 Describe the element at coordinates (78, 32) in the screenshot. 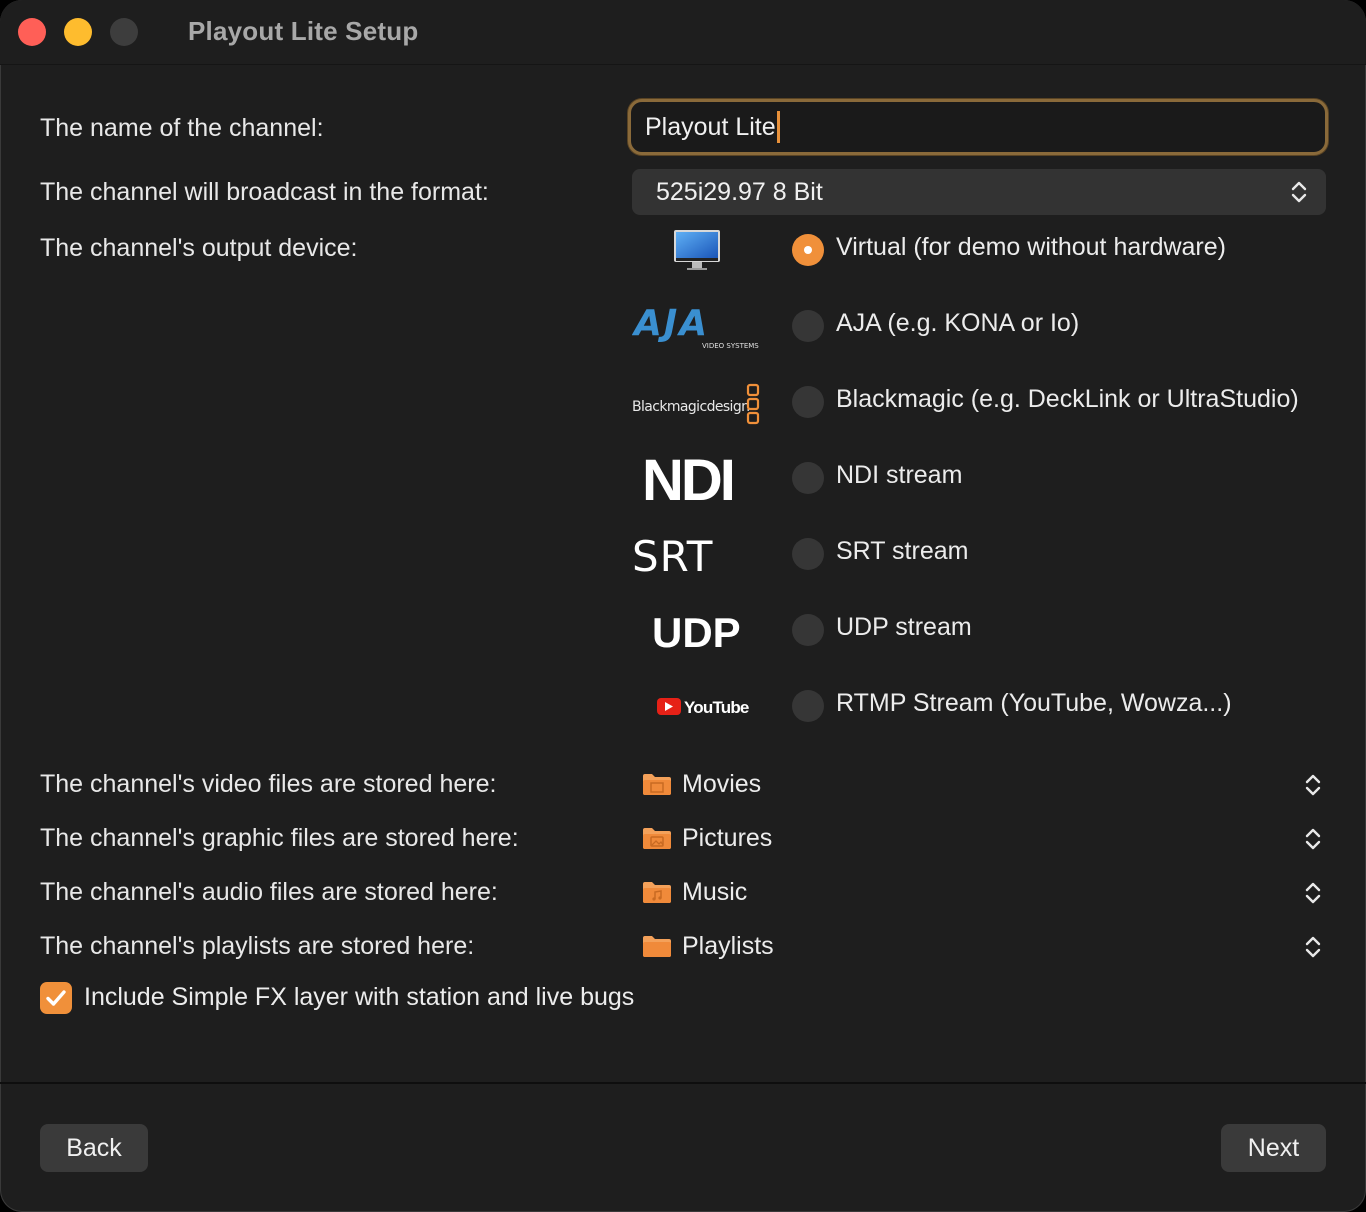

I see `minimize-window-button` at that location.